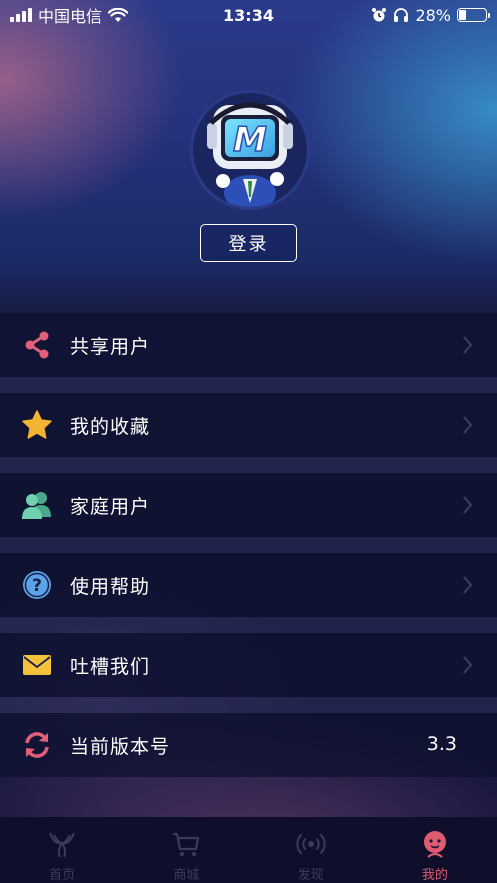  I want to click on help-icon: ?, so click(37, 585).